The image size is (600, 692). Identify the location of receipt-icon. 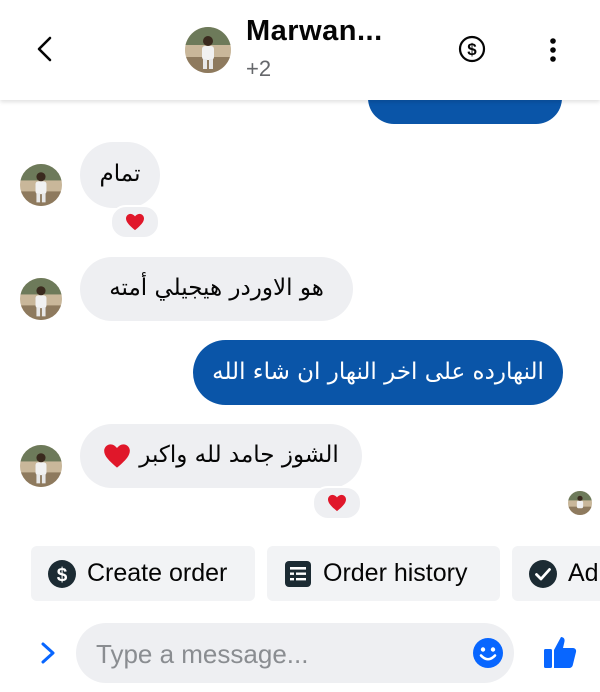
(298, 573).